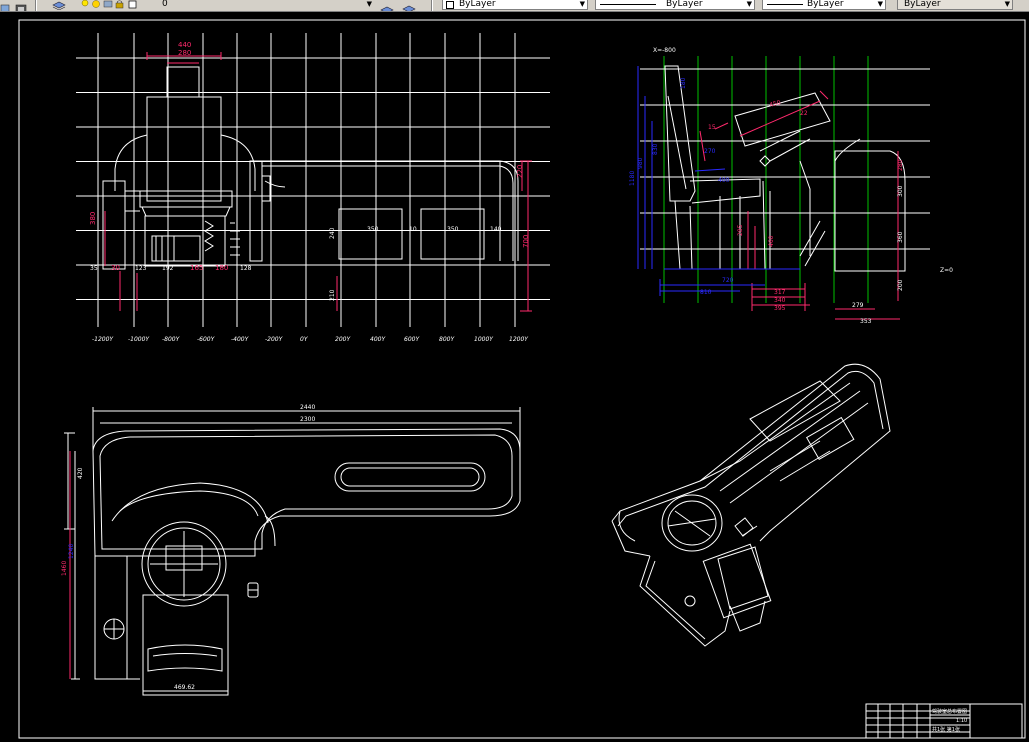 This screenshot has width=1029, height=742. Describe the element at coordinates (307, 419) in the screenshot. I see `dim-inner-width: 2300` at that location.